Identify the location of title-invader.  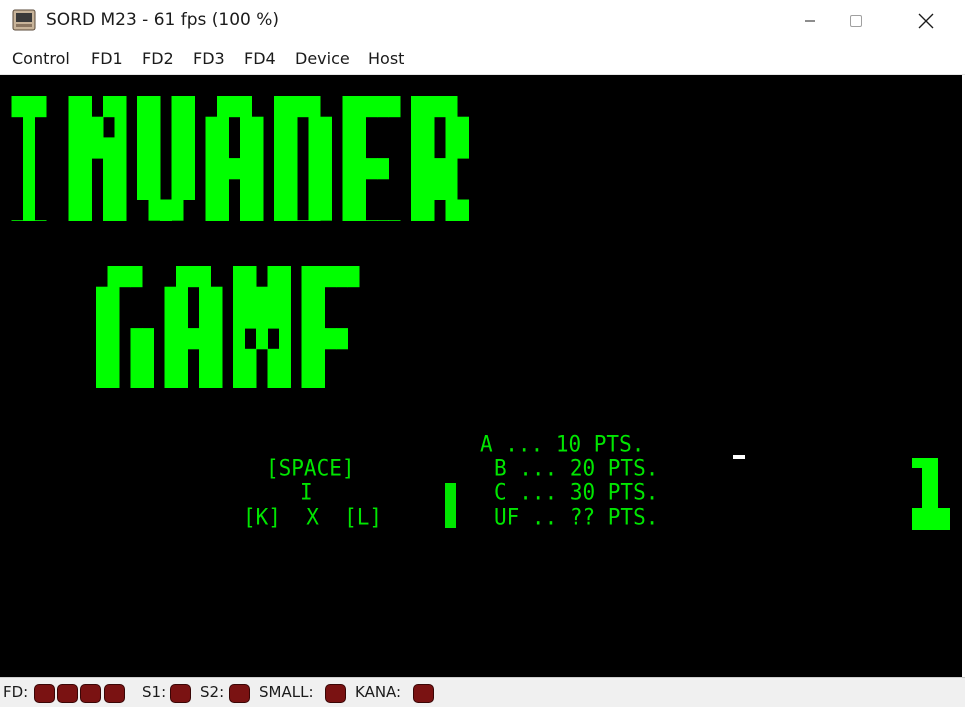
(240, 158).